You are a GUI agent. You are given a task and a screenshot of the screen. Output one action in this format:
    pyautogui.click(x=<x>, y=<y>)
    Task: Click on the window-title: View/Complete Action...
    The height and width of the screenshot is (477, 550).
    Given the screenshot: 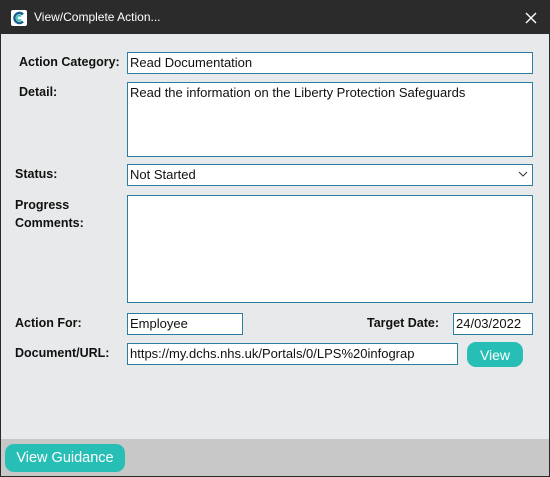 What is the action you would take?
    pyautogui.click(x=97, y=17)
    